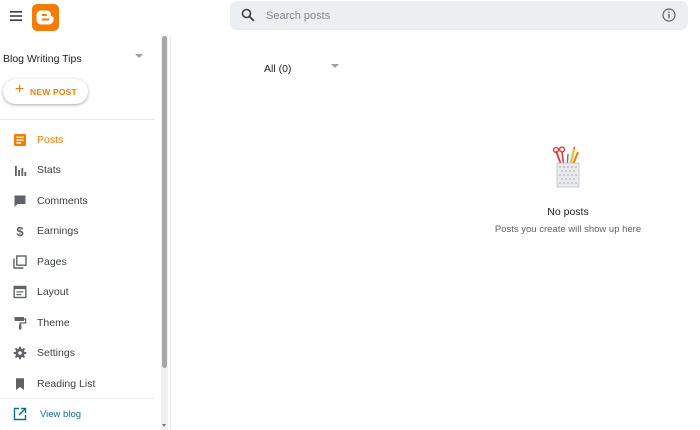 This screenshot has width=700, height=430. I want to click on search-icon, so click(248, 15).